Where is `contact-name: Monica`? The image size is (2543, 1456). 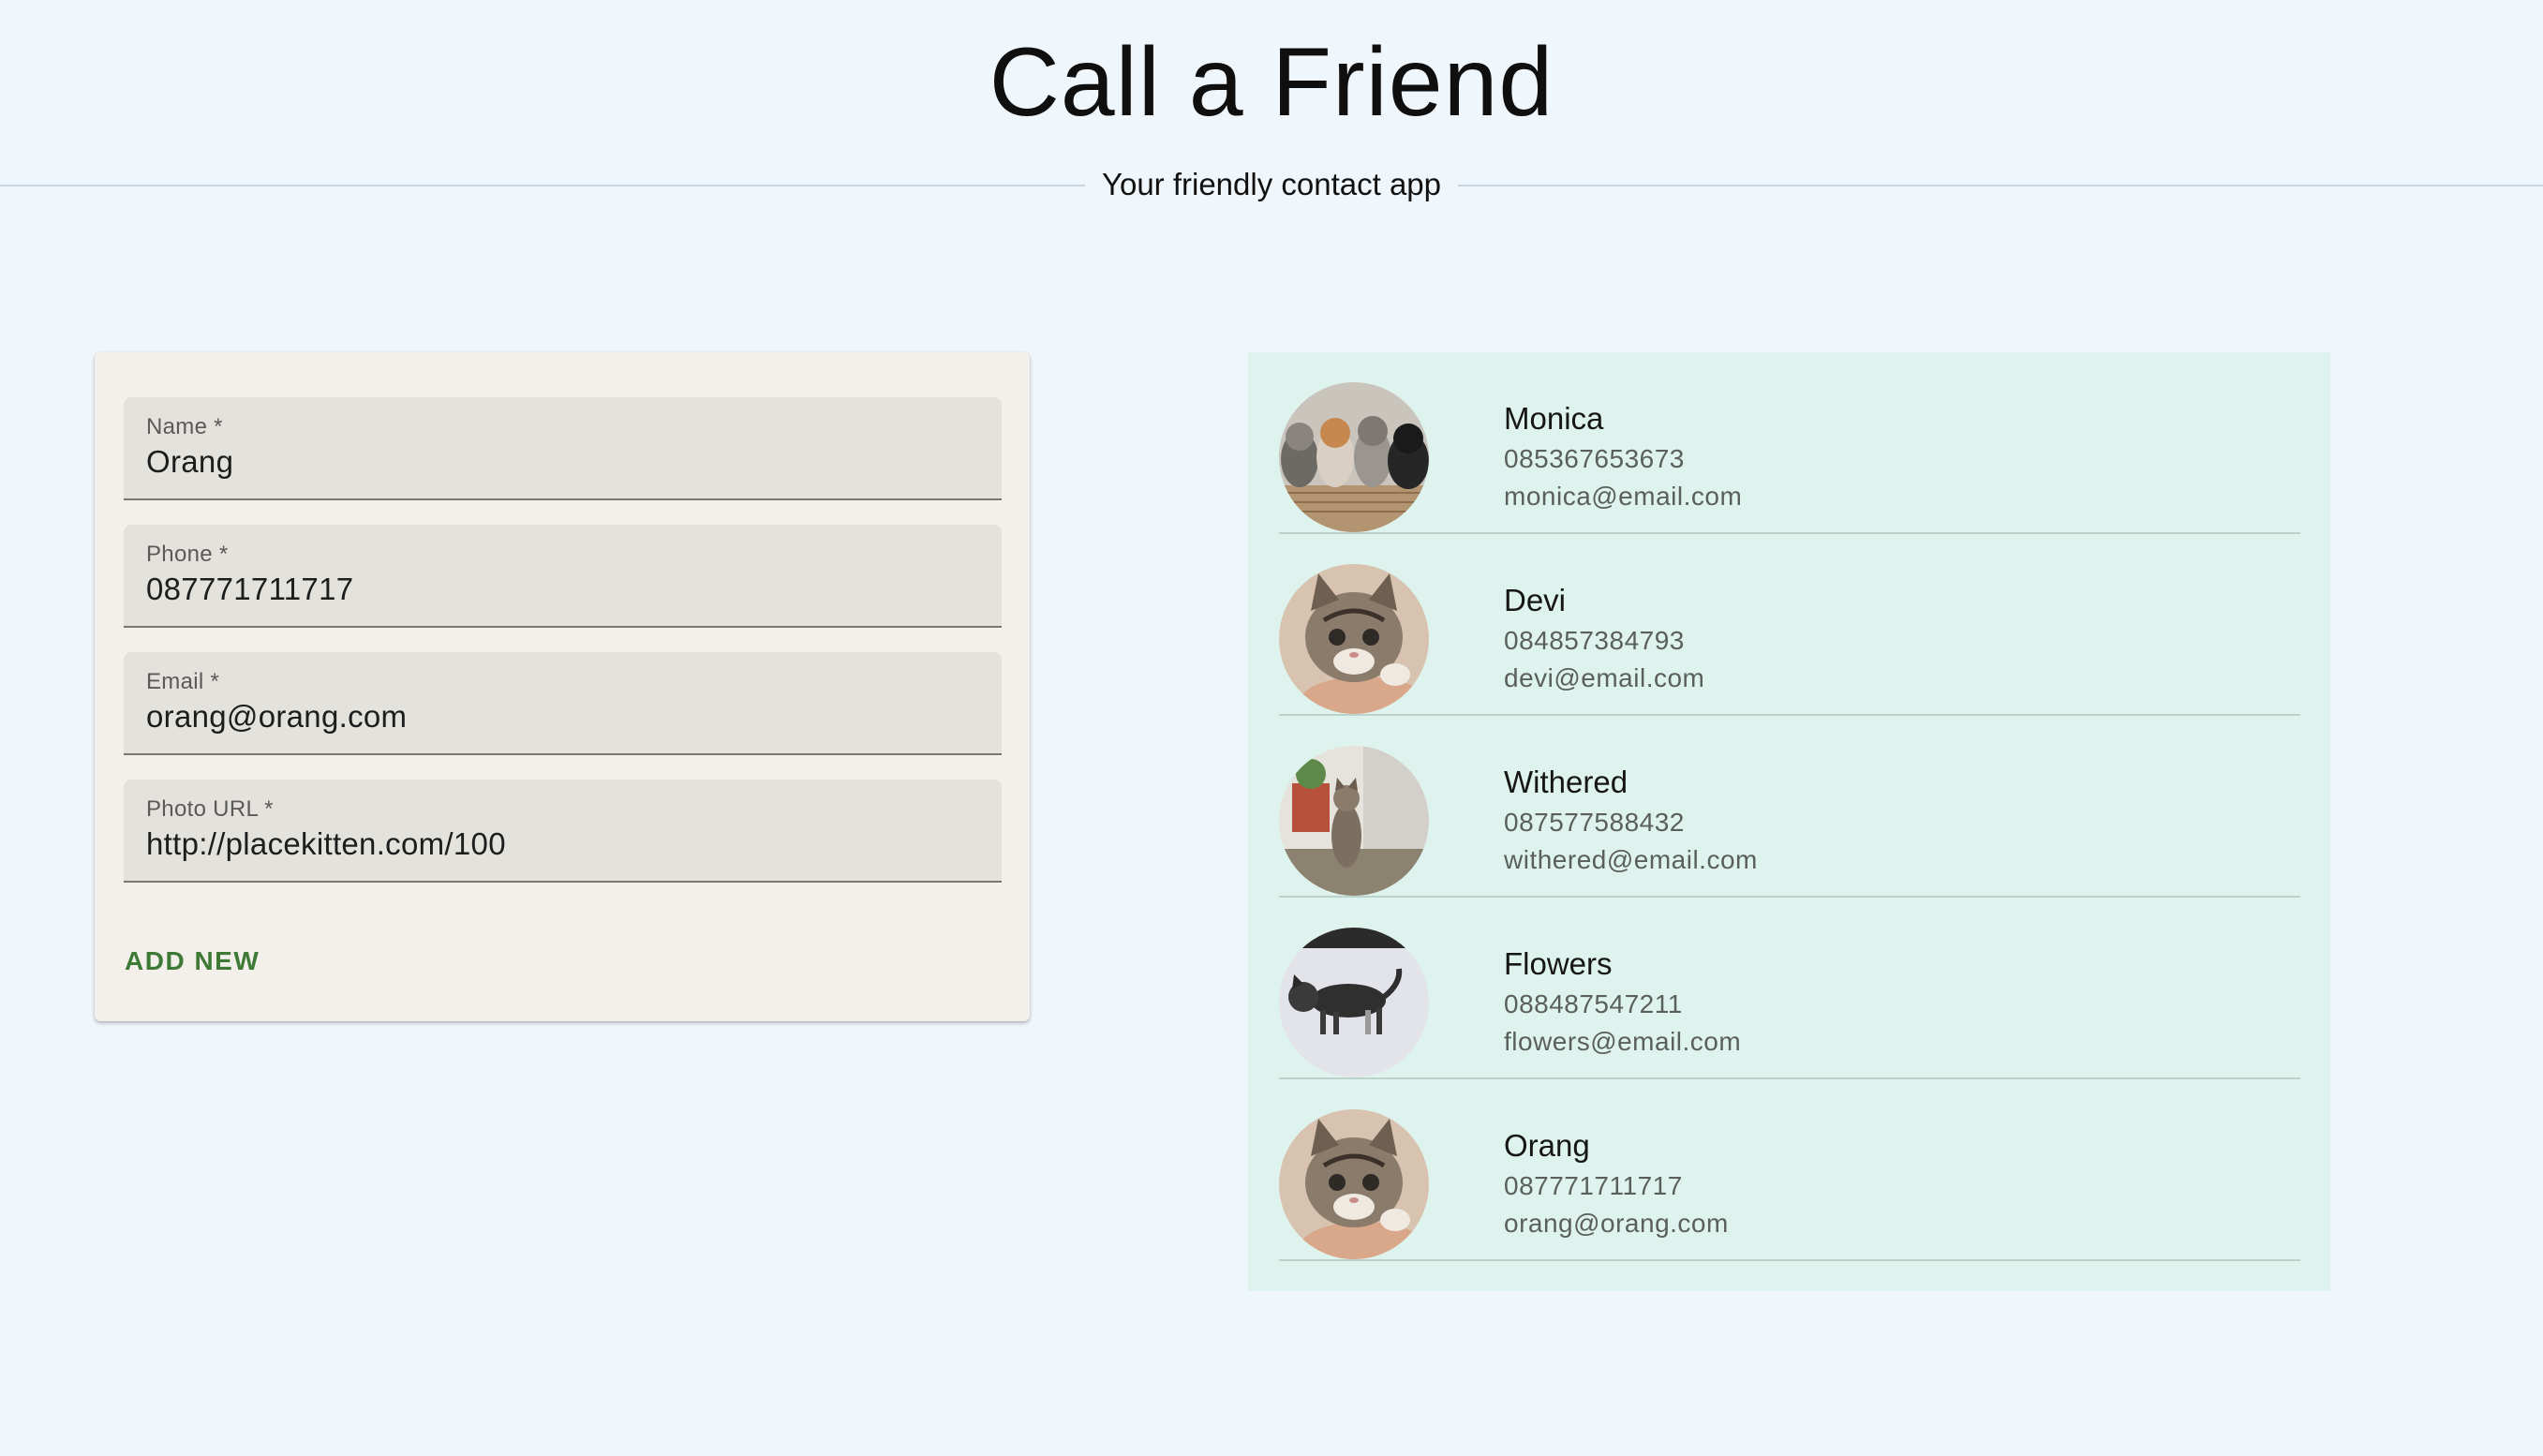
contact-name: Monica is located at coordinates (1554, 418).